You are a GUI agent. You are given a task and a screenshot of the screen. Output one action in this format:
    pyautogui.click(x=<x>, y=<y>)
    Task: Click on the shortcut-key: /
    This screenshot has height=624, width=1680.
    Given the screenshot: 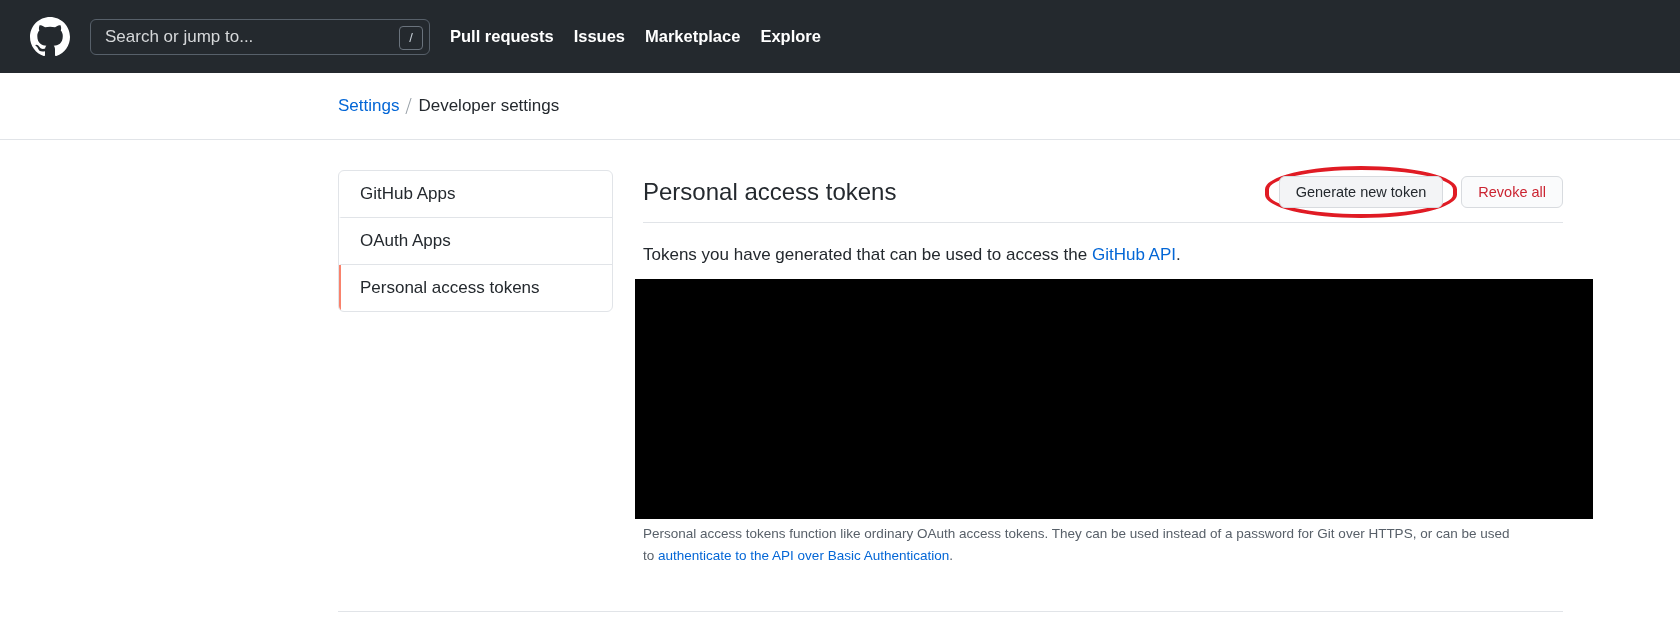 What is the action you would take?
    pyautogui.click(x=411, y=37)
    